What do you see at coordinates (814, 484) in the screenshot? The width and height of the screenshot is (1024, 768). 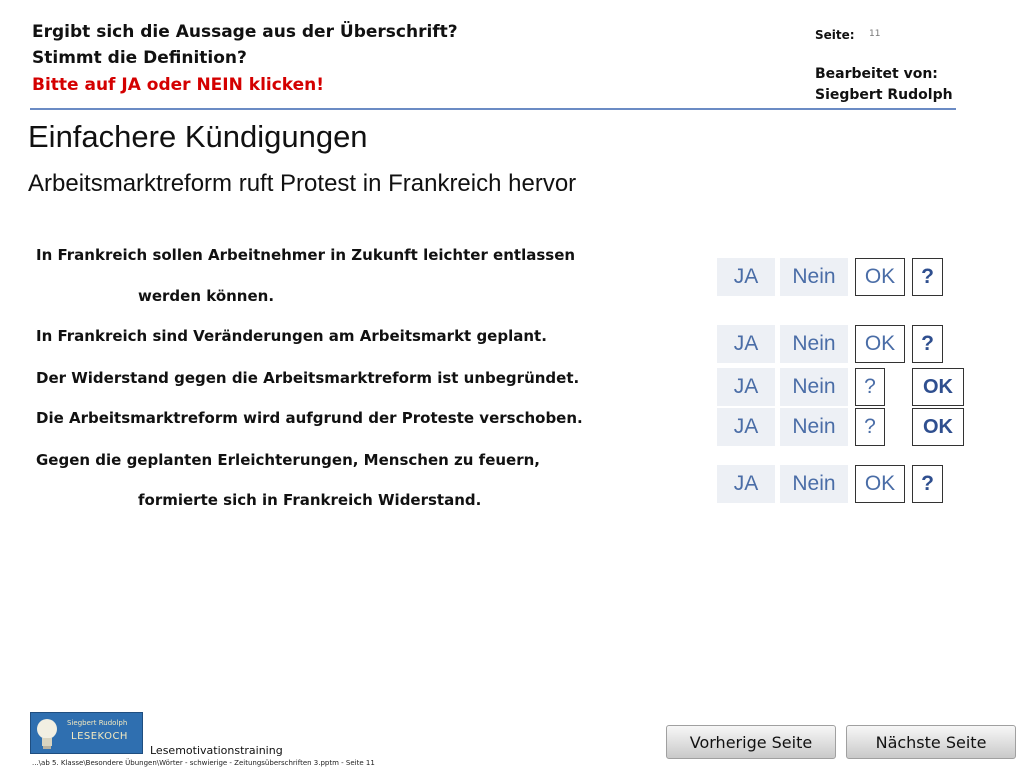 I see `row-5-no-button: Nein` at bounding box center [814, 484].